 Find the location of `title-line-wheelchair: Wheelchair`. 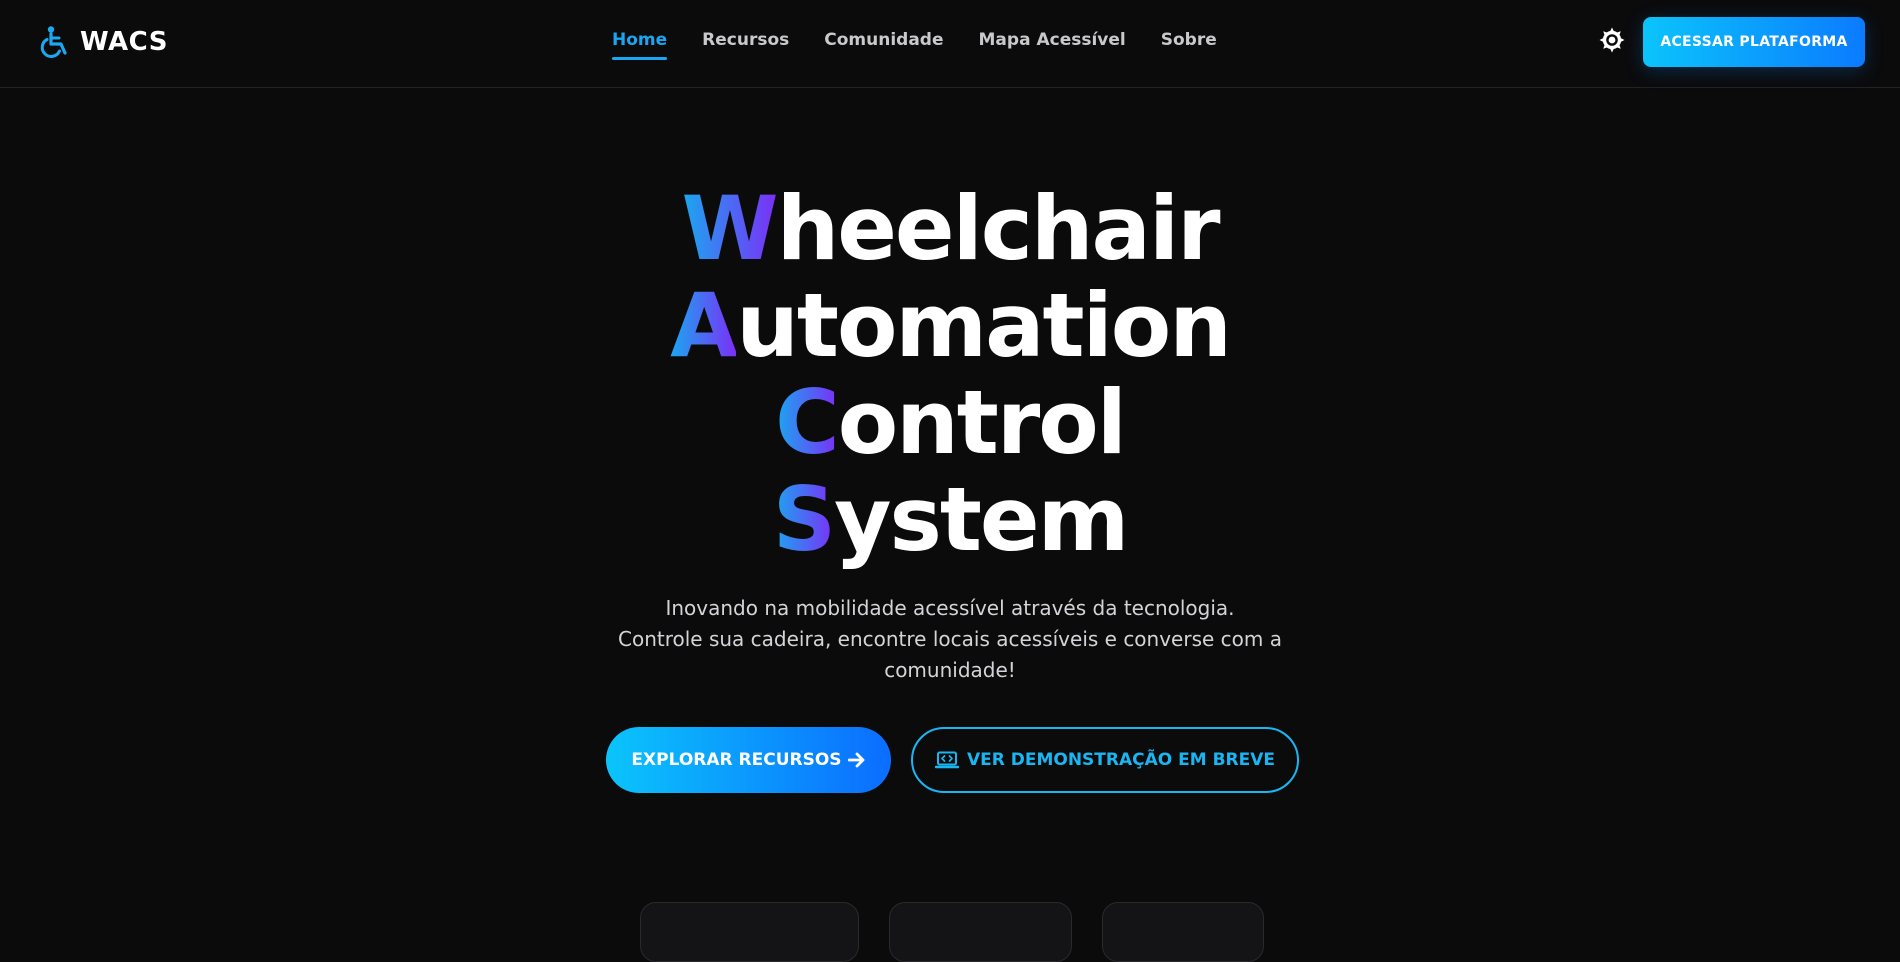

title-line-wheelchair: Wheelchair is located at coordinates (950, 228).